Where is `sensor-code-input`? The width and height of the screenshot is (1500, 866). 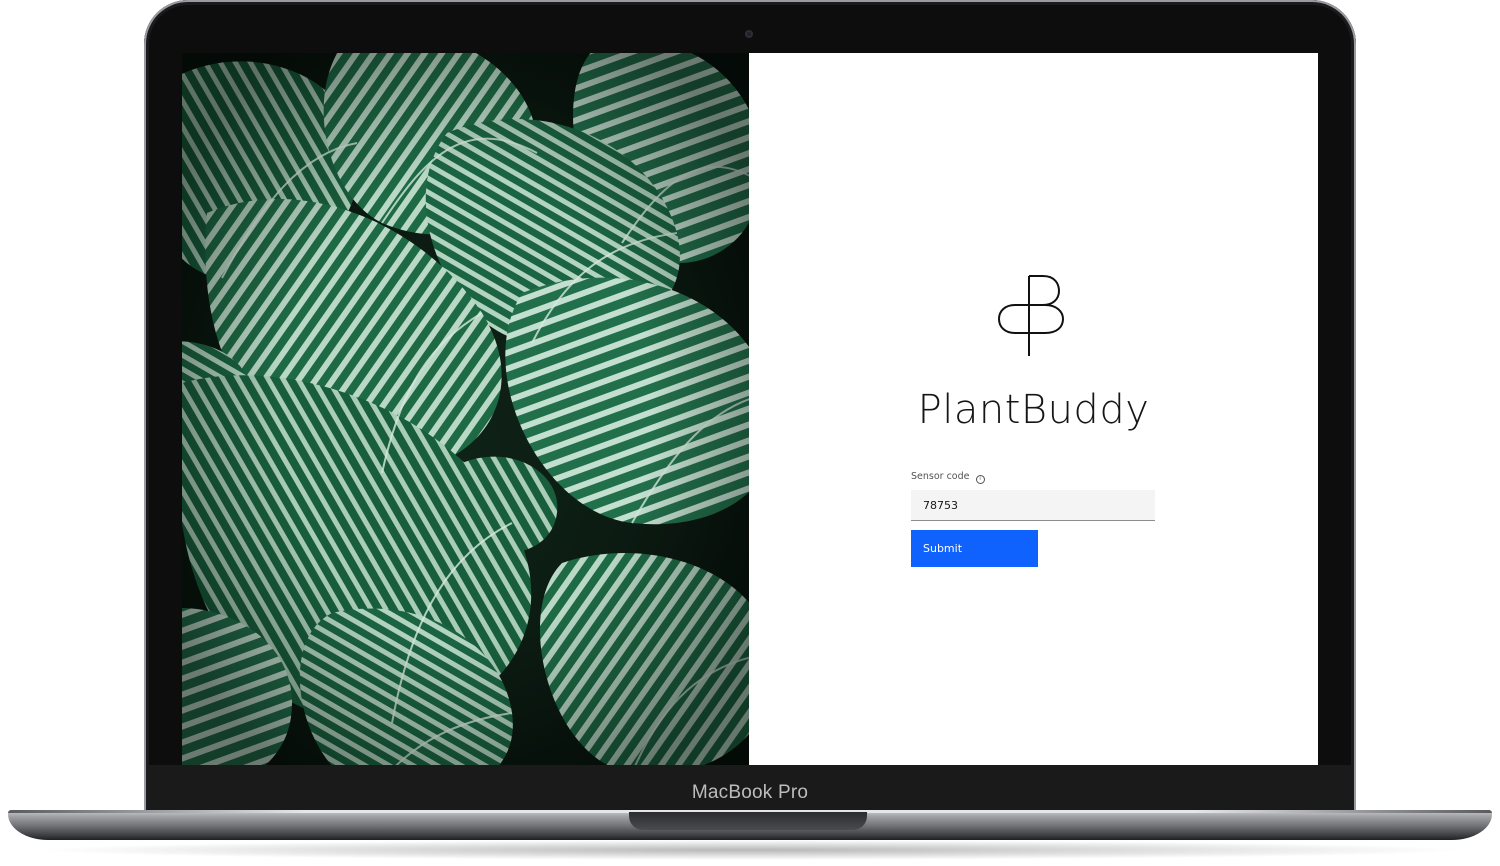
sensor-code-input is located at coordinates (1033, 505).